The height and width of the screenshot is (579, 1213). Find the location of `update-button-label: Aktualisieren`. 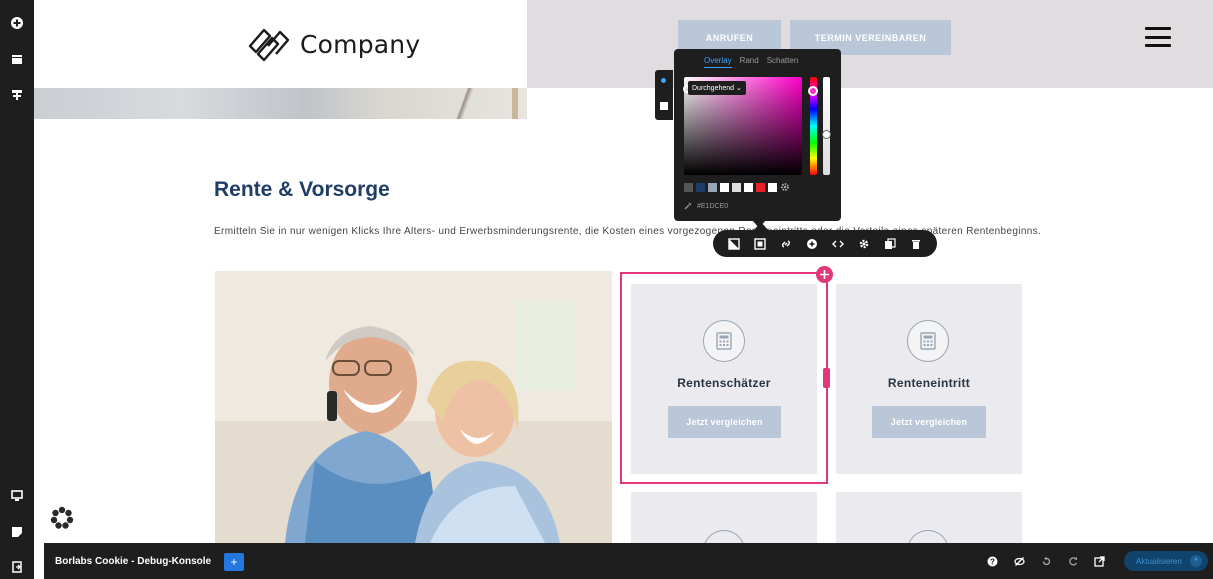

update-button-label: Aktualisieren is located at coordinates (1159, 561).